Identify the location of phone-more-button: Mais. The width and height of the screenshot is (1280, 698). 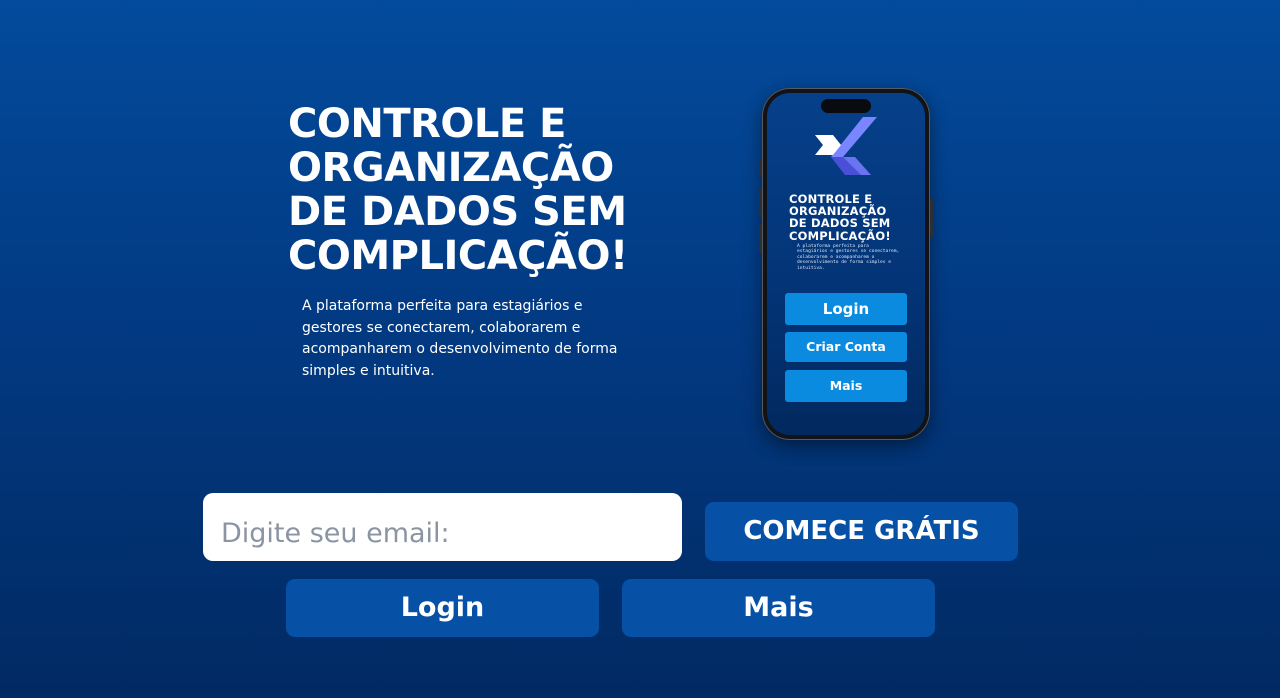
(846, 386).